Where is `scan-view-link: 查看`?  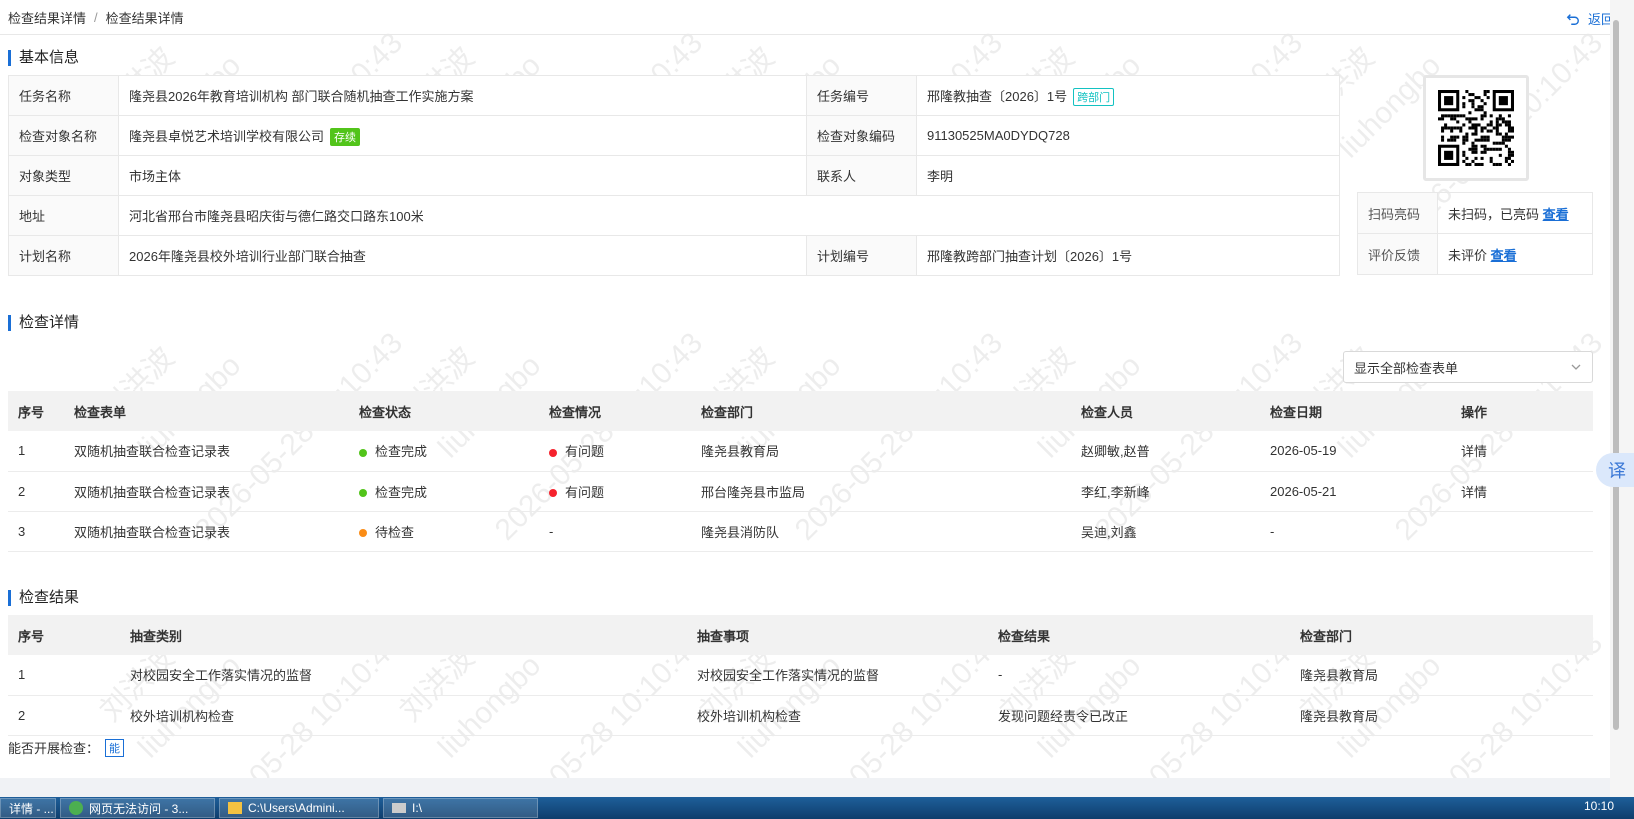
scan-view-link: 查看 is located at coordinates (1556, 214).